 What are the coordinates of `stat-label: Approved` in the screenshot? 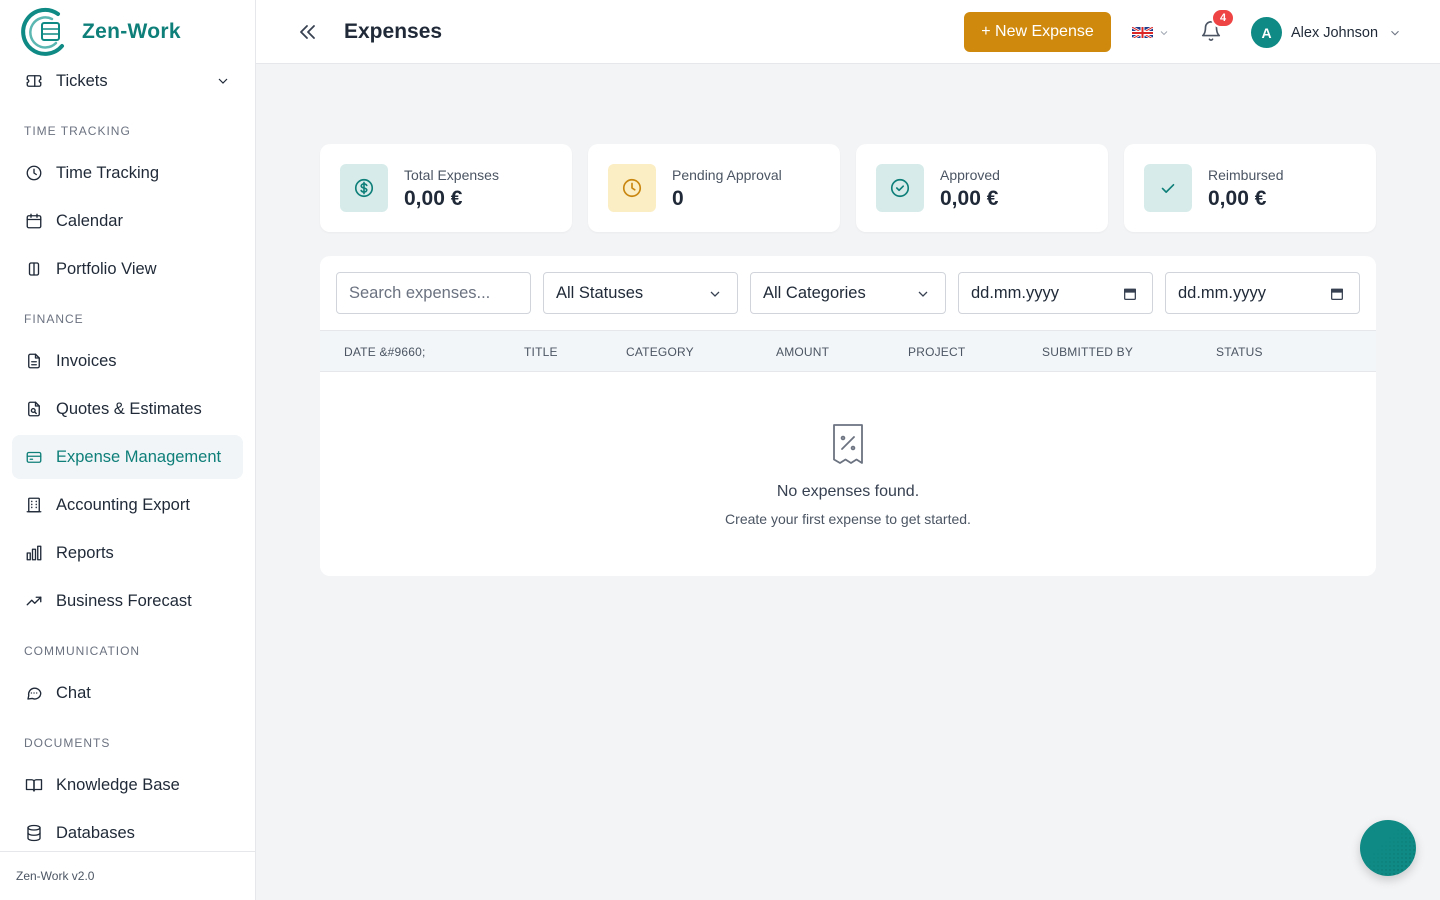 It's located at (970, 175).